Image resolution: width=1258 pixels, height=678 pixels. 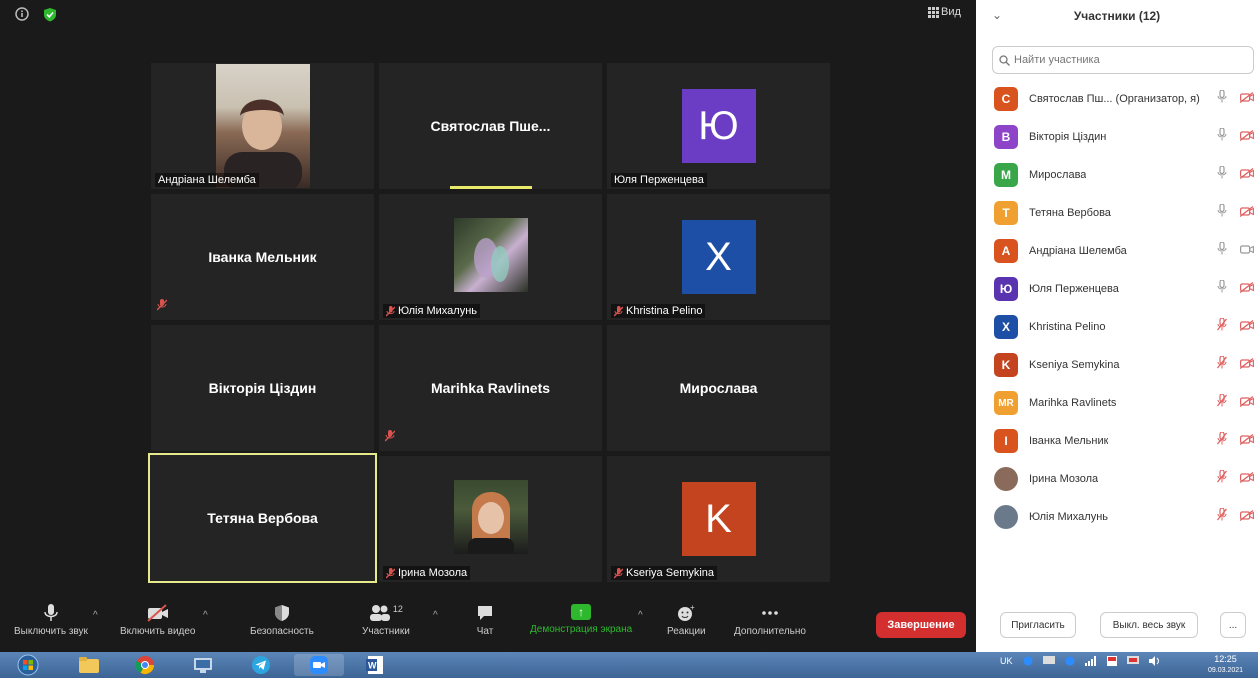 I want to click on volume-icon, so click(x=1154, y=661).